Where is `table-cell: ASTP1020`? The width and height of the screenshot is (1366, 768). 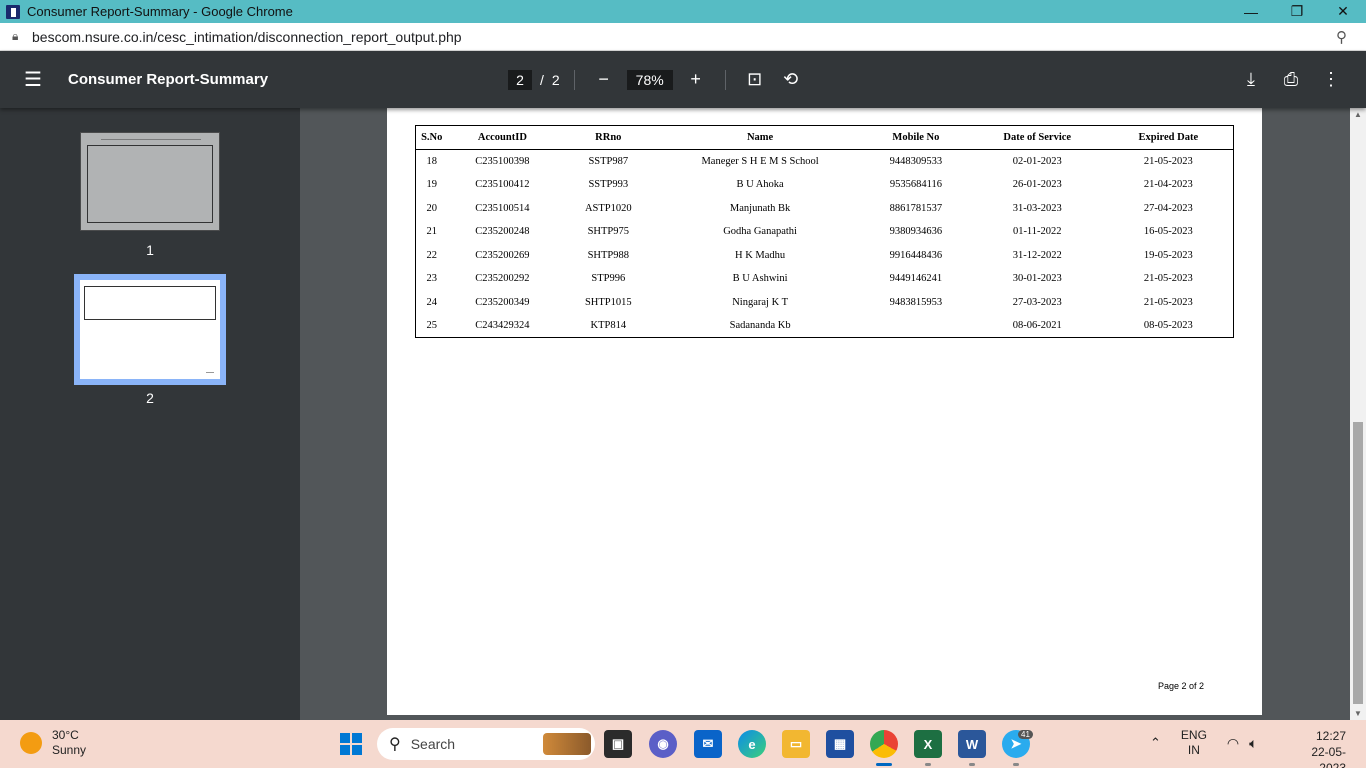
table-cell: ASTP1020 is located at coordinates (608, 208).